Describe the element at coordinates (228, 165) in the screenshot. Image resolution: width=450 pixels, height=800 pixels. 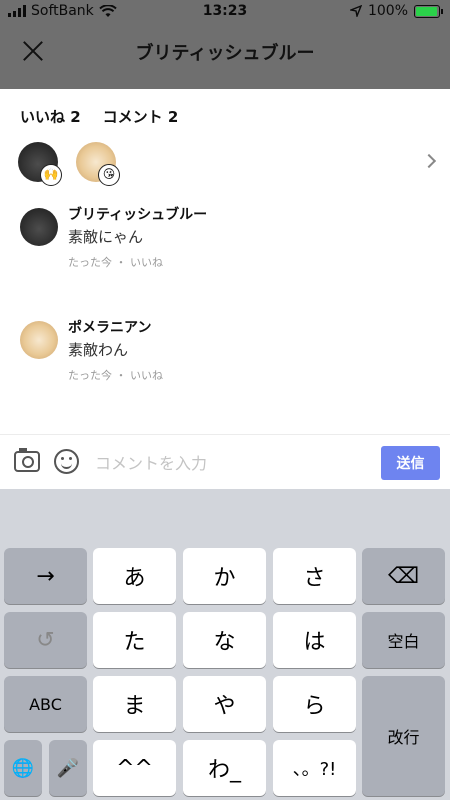
I see `likers-row: 🙌 😘` at that location.